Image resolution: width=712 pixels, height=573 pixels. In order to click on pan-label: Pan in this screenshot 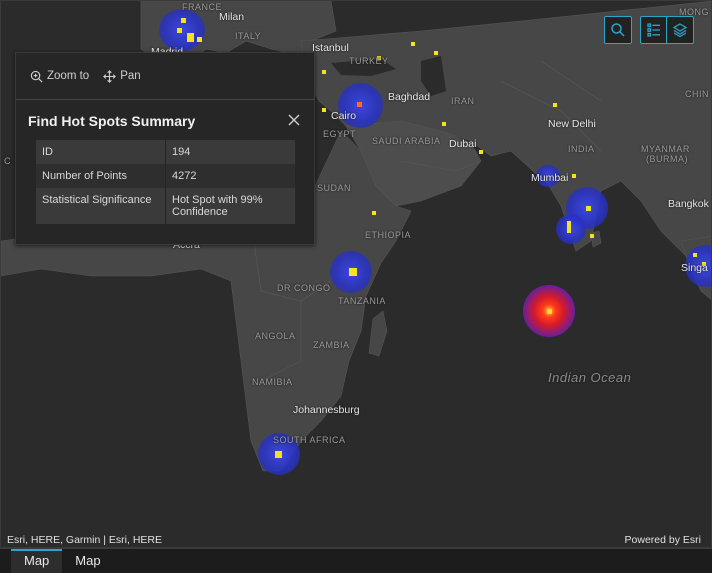, I will do `click(130, 76)`.